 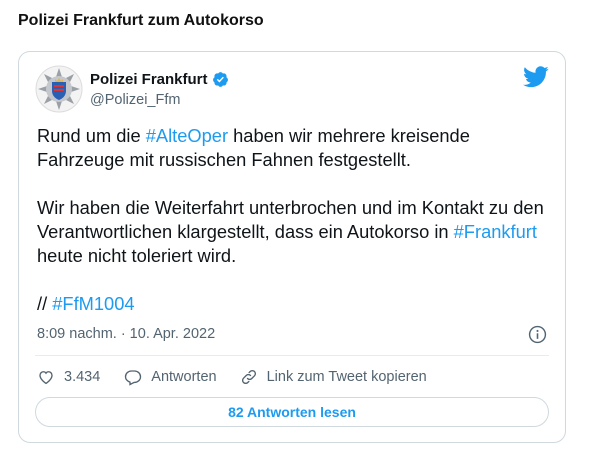 What do you see at coordinates (135, 100) in the screenshot?
I see `author-handle: @Polizei_Ffm` at bounding box center [135, 100].